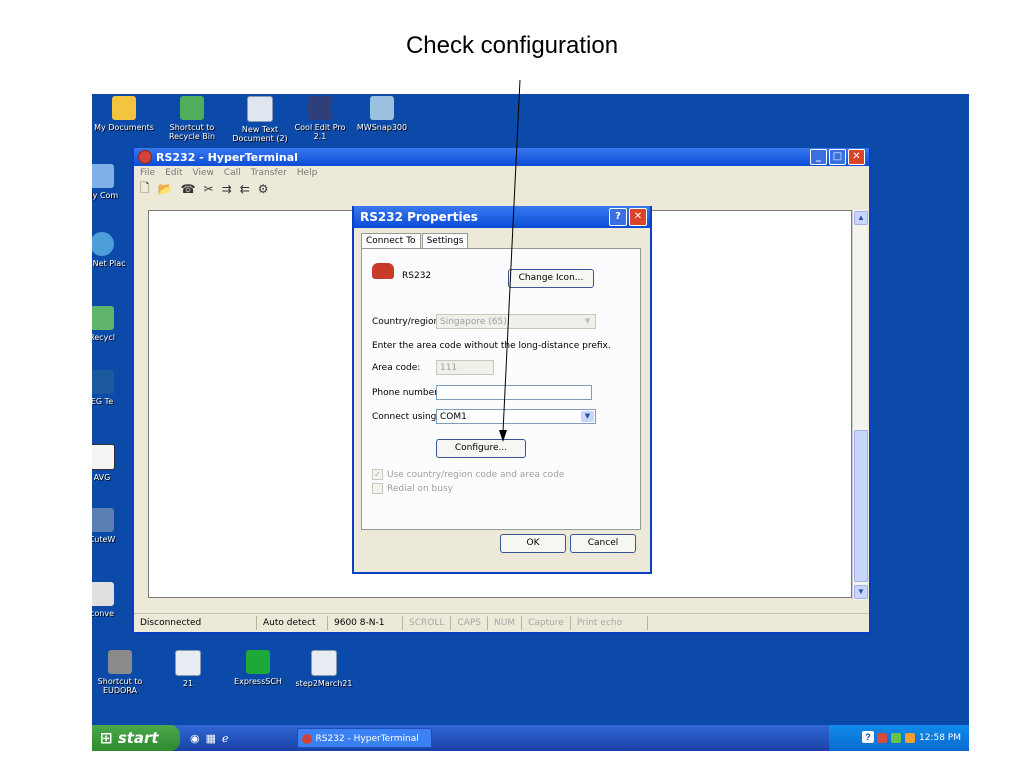 This screenshot has height=768, width=1024. Describe the element at coordinates (445, 240) in the screenshot. I see `tab-settings: Settings` at that location.